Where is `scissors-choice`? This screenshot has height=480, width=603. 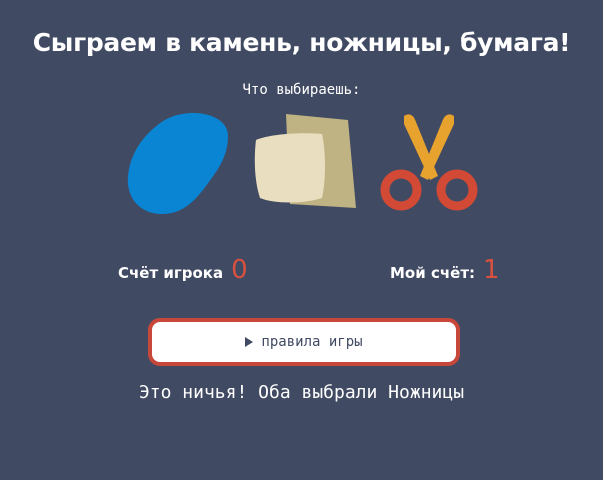
scissors-choice is located at coordinates (430, 163).